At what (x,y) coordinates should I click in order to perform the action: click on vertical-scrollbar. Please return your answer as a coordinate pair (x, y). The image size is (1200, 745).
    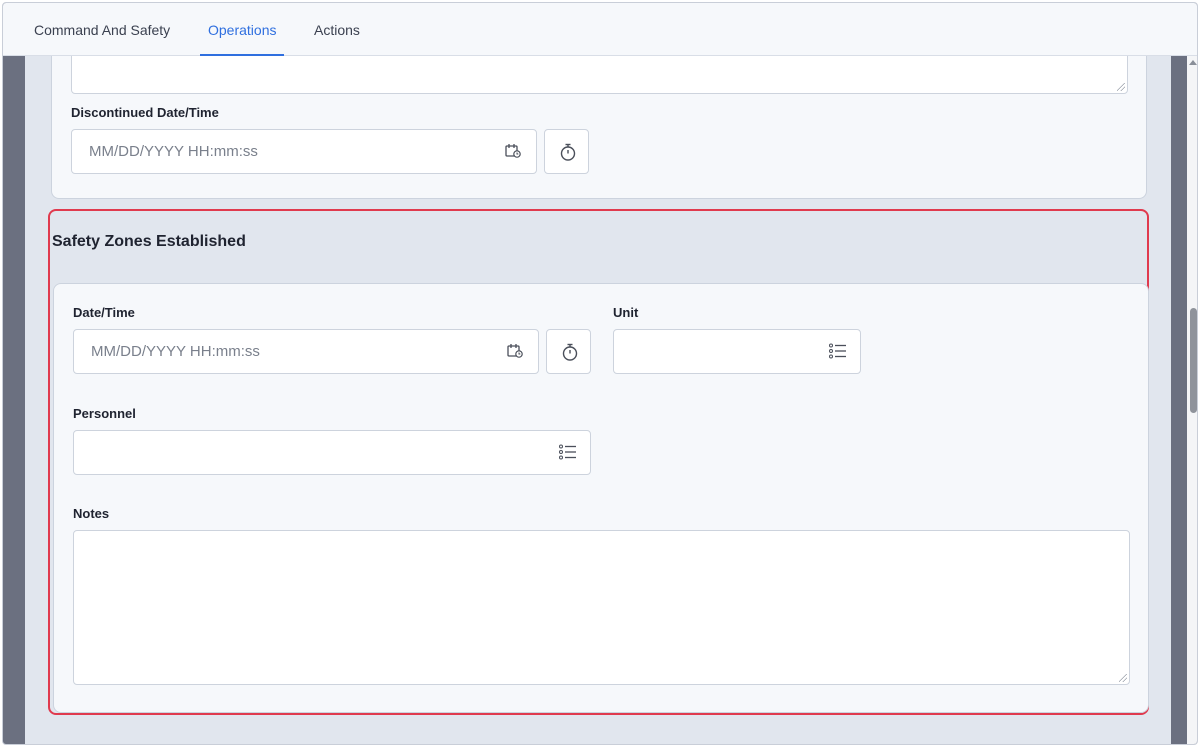
    Looking at the image, I should click on (1192, 400).